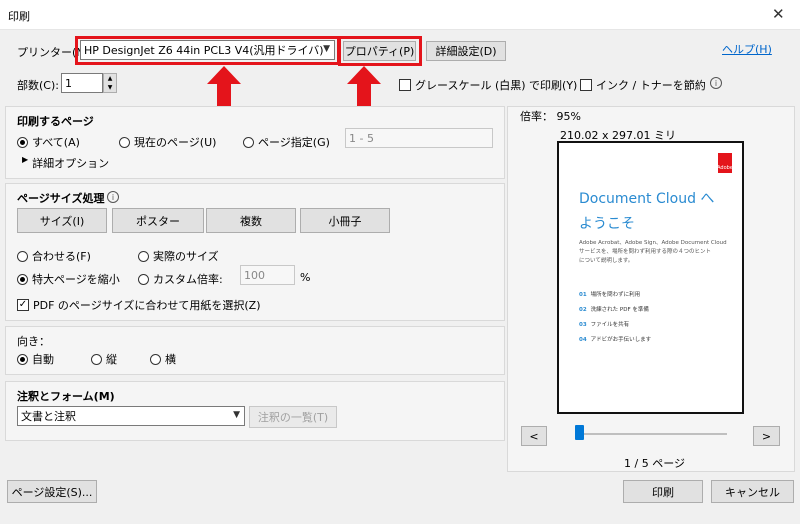 The image size is (800, 524). I want to click on choose-paper-checkbox: ✓ PDF のページサイズに合わせて用紙を選択(Z), so click(139, 305).